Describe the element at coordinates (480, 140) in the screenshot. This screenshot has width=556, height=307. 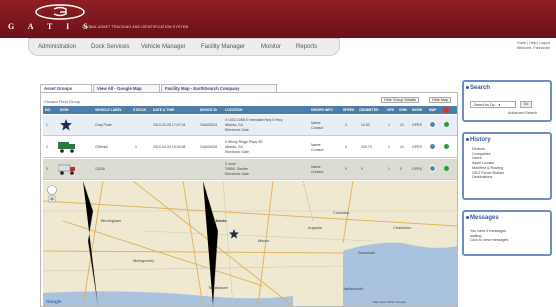
I see `history-title: History` at that location.